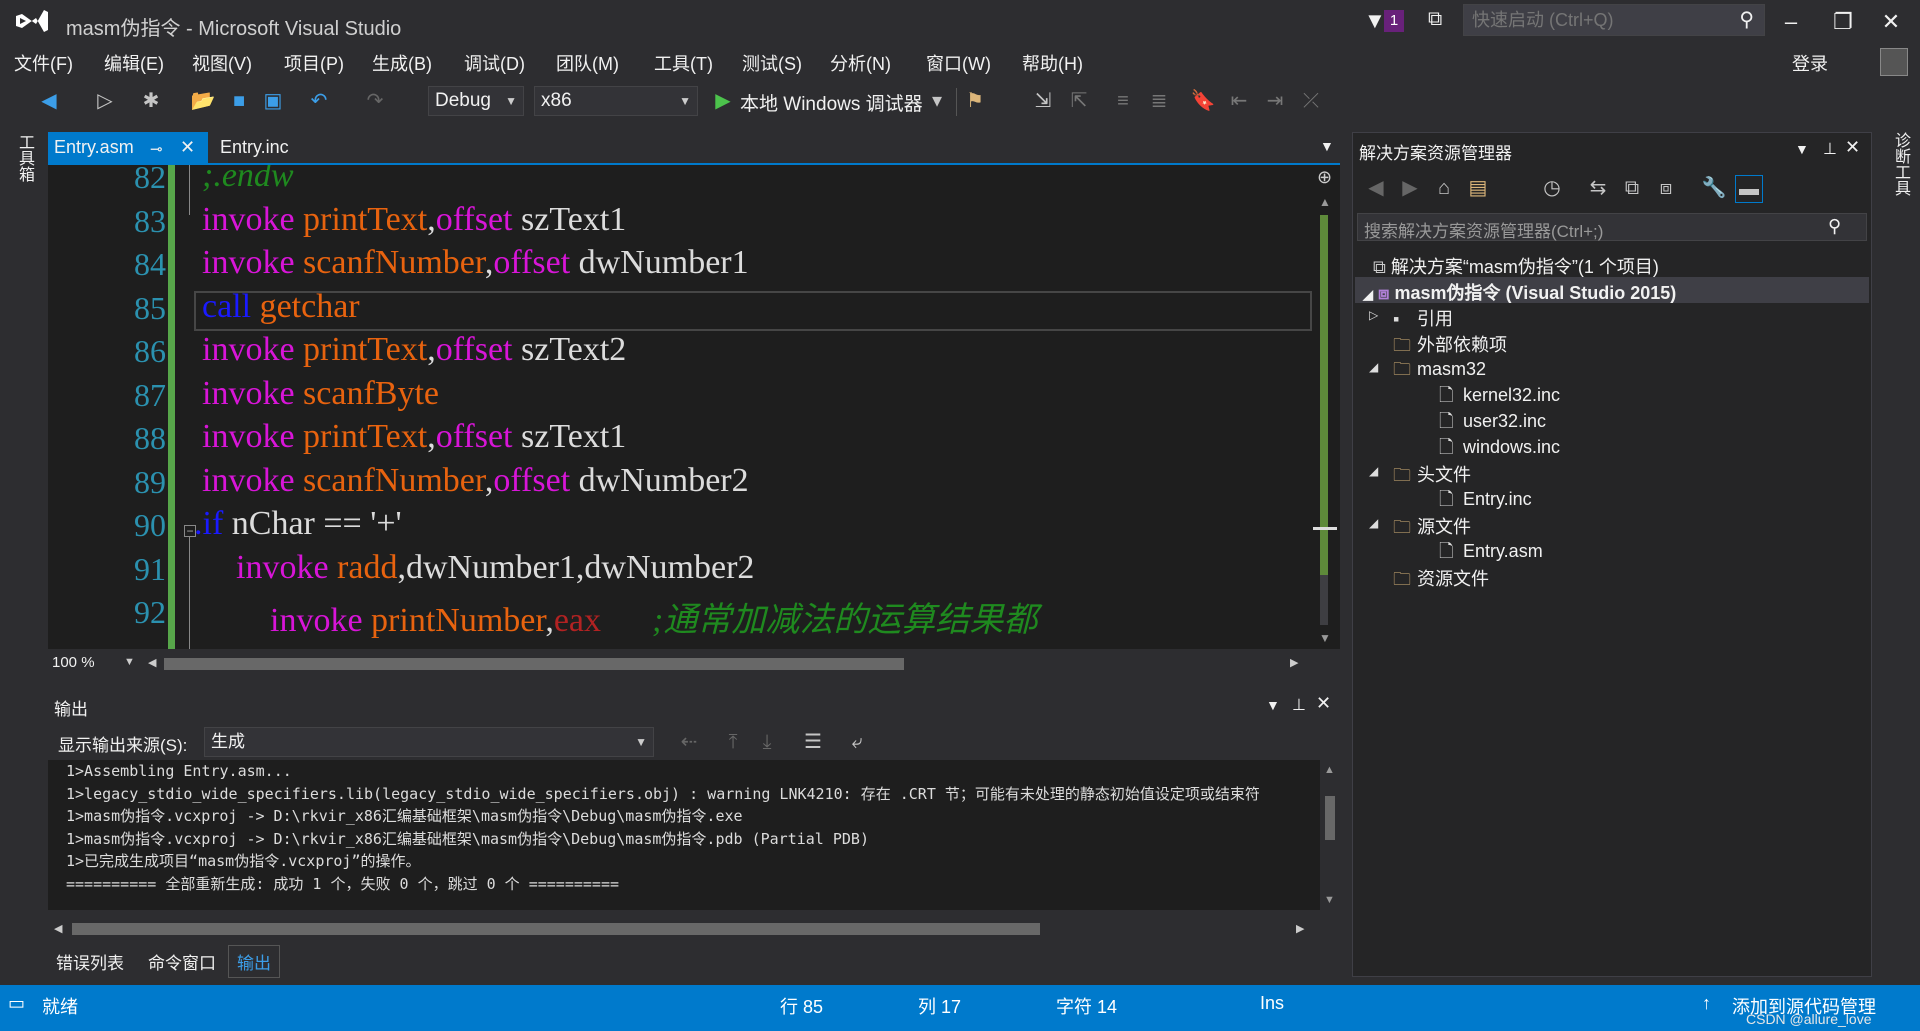  What do you see at coordinates (1411, 318) in the screenshot?
I see `solution-item: ▷ ▪ 引用` at bounding box center [1411, 318].